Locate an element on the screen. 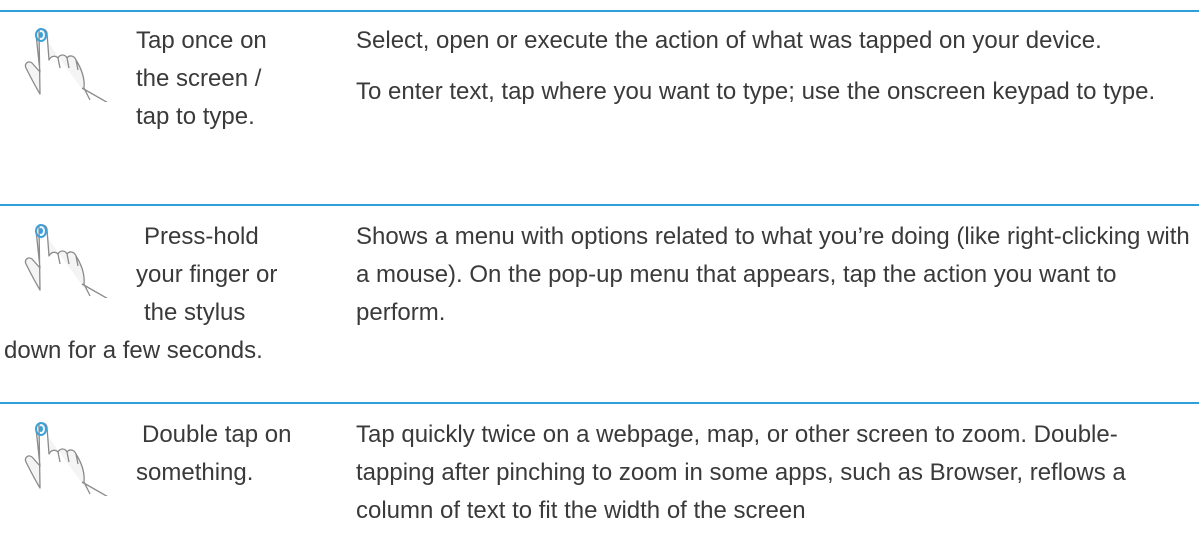  gesture-line: Double tap on is located at coordinates (217, 434).